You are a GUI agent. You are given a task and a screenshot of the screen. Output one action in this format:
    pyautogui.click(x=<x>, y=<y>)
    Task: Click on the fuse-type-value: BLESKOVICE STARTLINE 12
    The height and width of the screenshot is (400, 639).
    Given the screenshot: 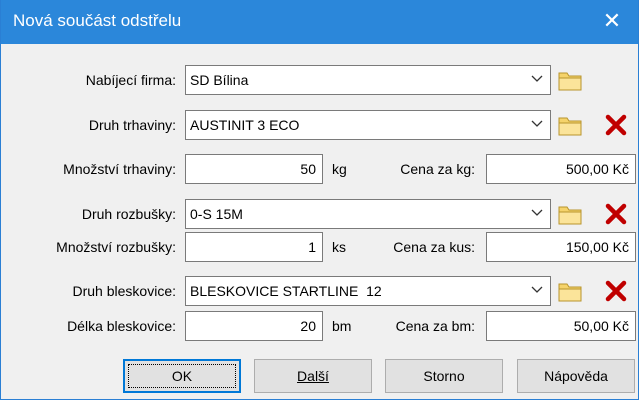 What is the action you would take?
    pyautogui.click(x=286, y=291)
    